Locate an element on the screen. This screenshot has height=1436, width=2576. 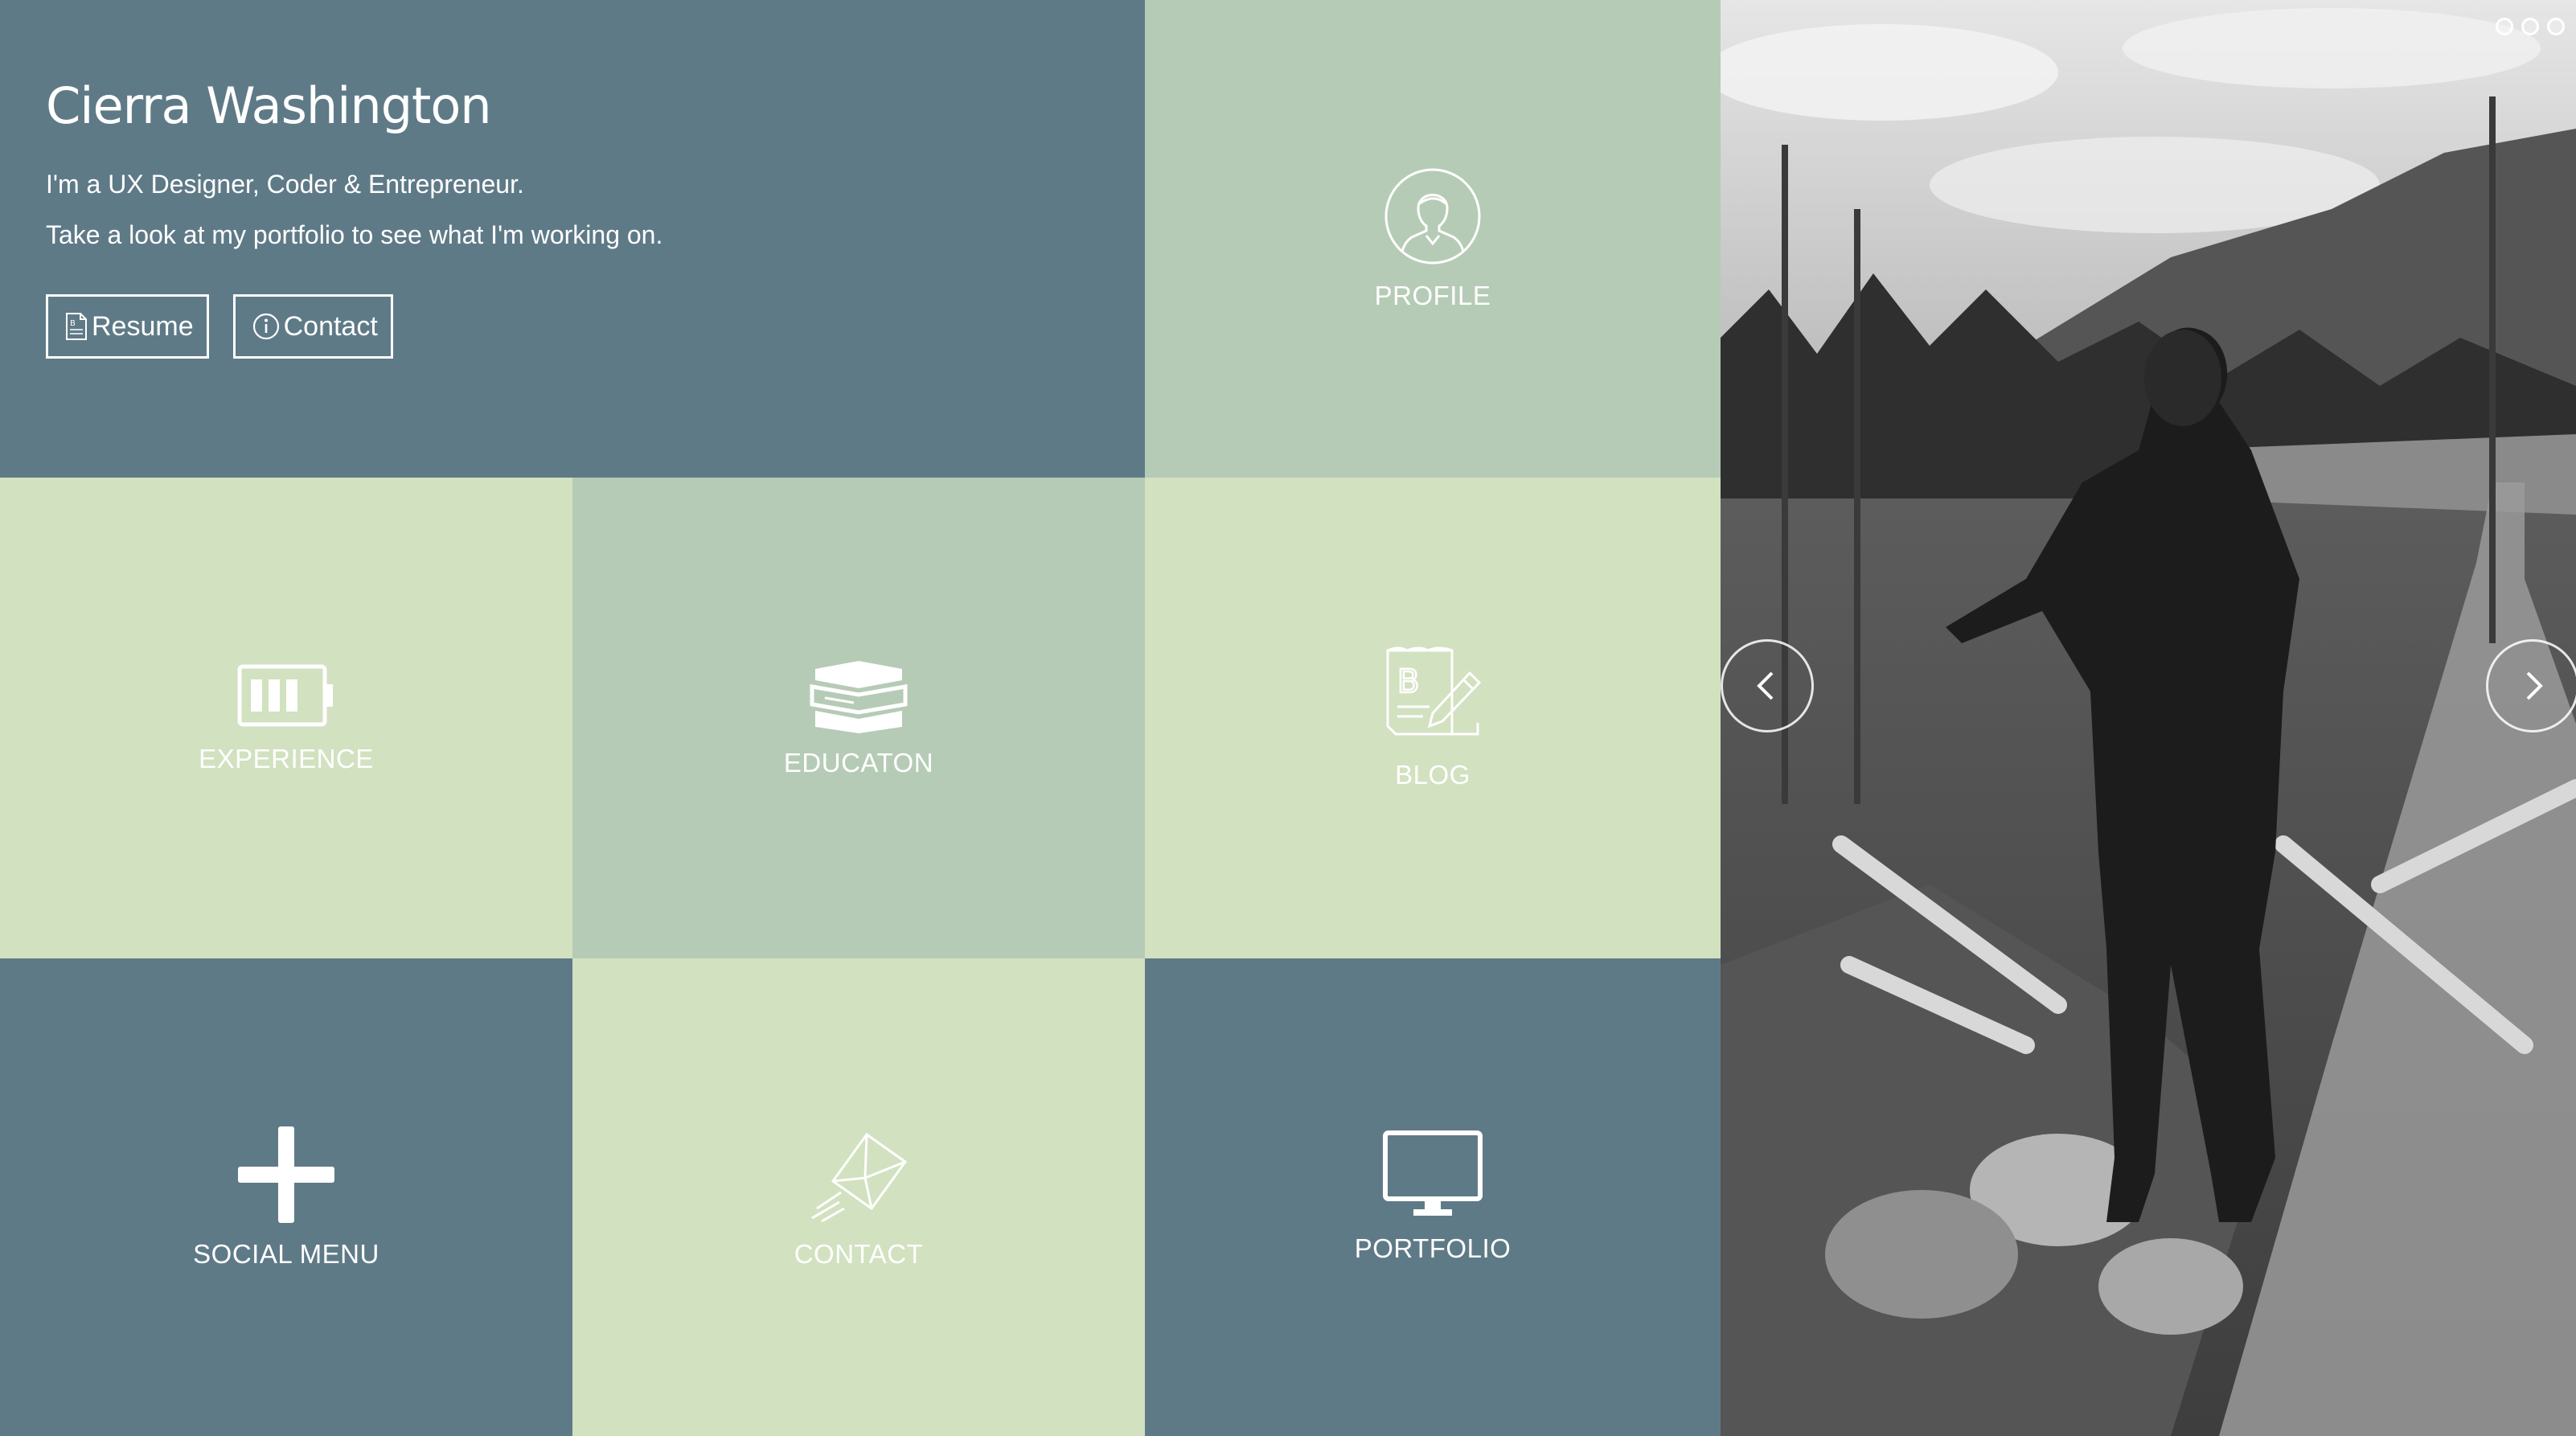
tile-contact-label: CONTACT is located at coordinates (859, 1254).